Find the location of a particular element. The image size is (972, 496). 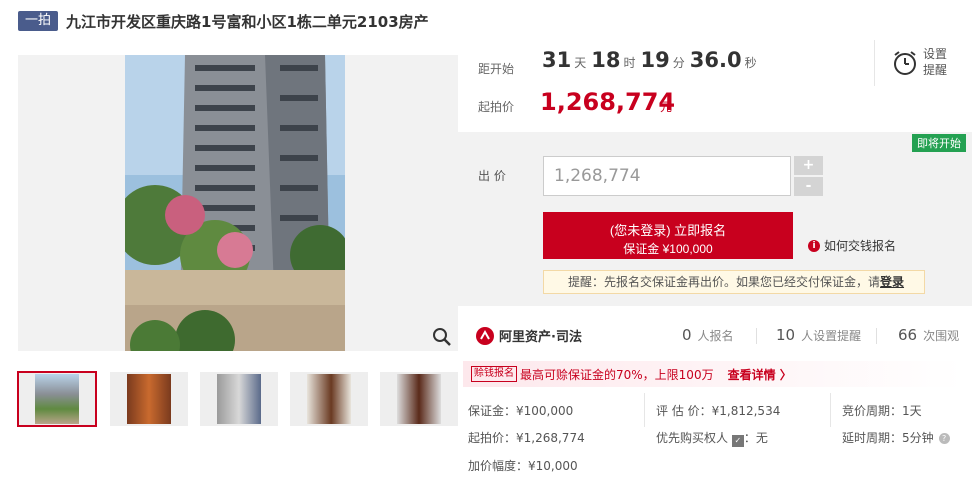

status-badge: 即将开始 is located at coordinates (939, 143).